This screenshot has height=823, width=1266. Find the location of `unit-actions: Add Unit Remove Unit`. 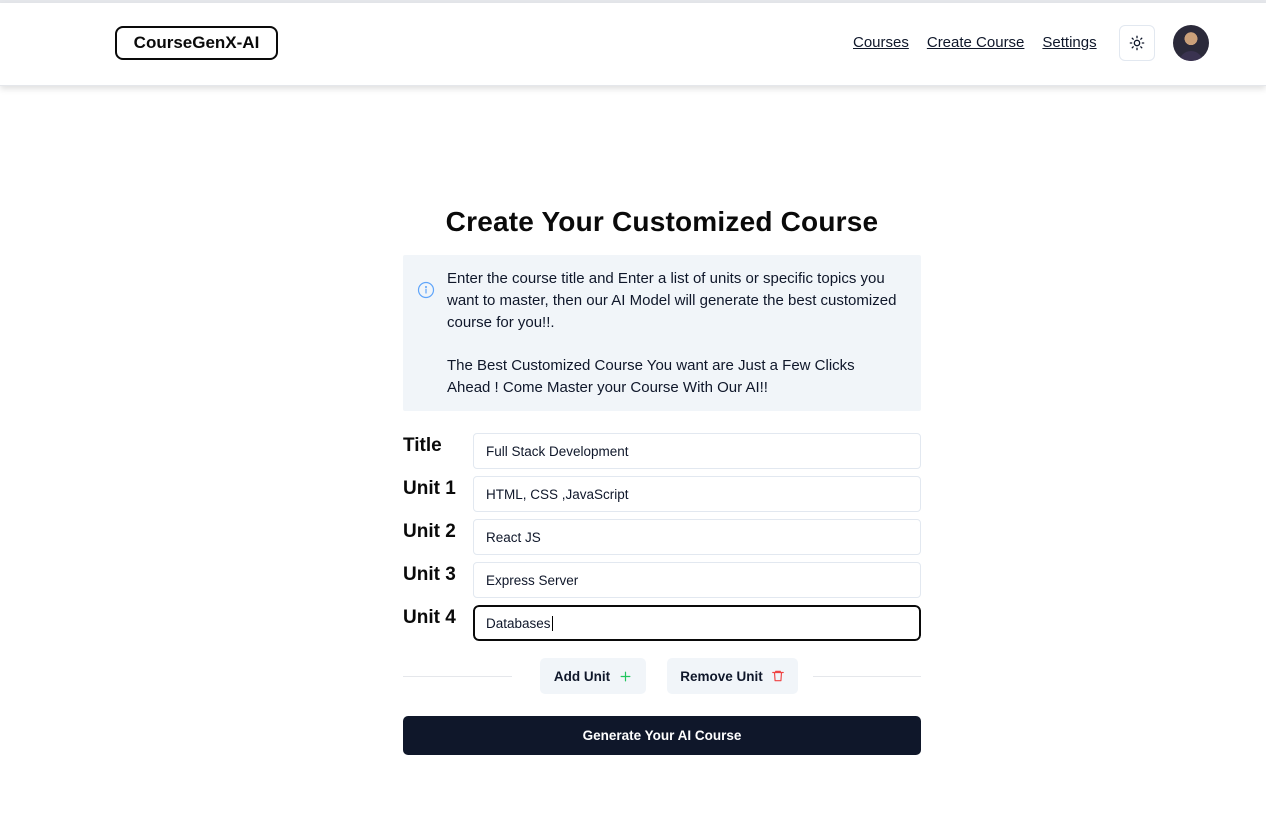

unit-actions: Add Unit Remove Unit is located at coordinates (662, 676).